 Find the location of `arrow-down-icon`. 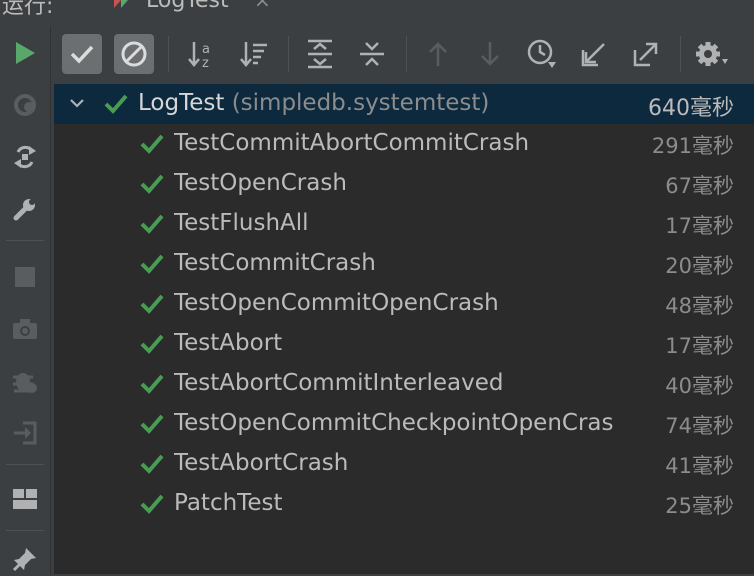

arrow-down-icon is located at coordinates (490, 54).